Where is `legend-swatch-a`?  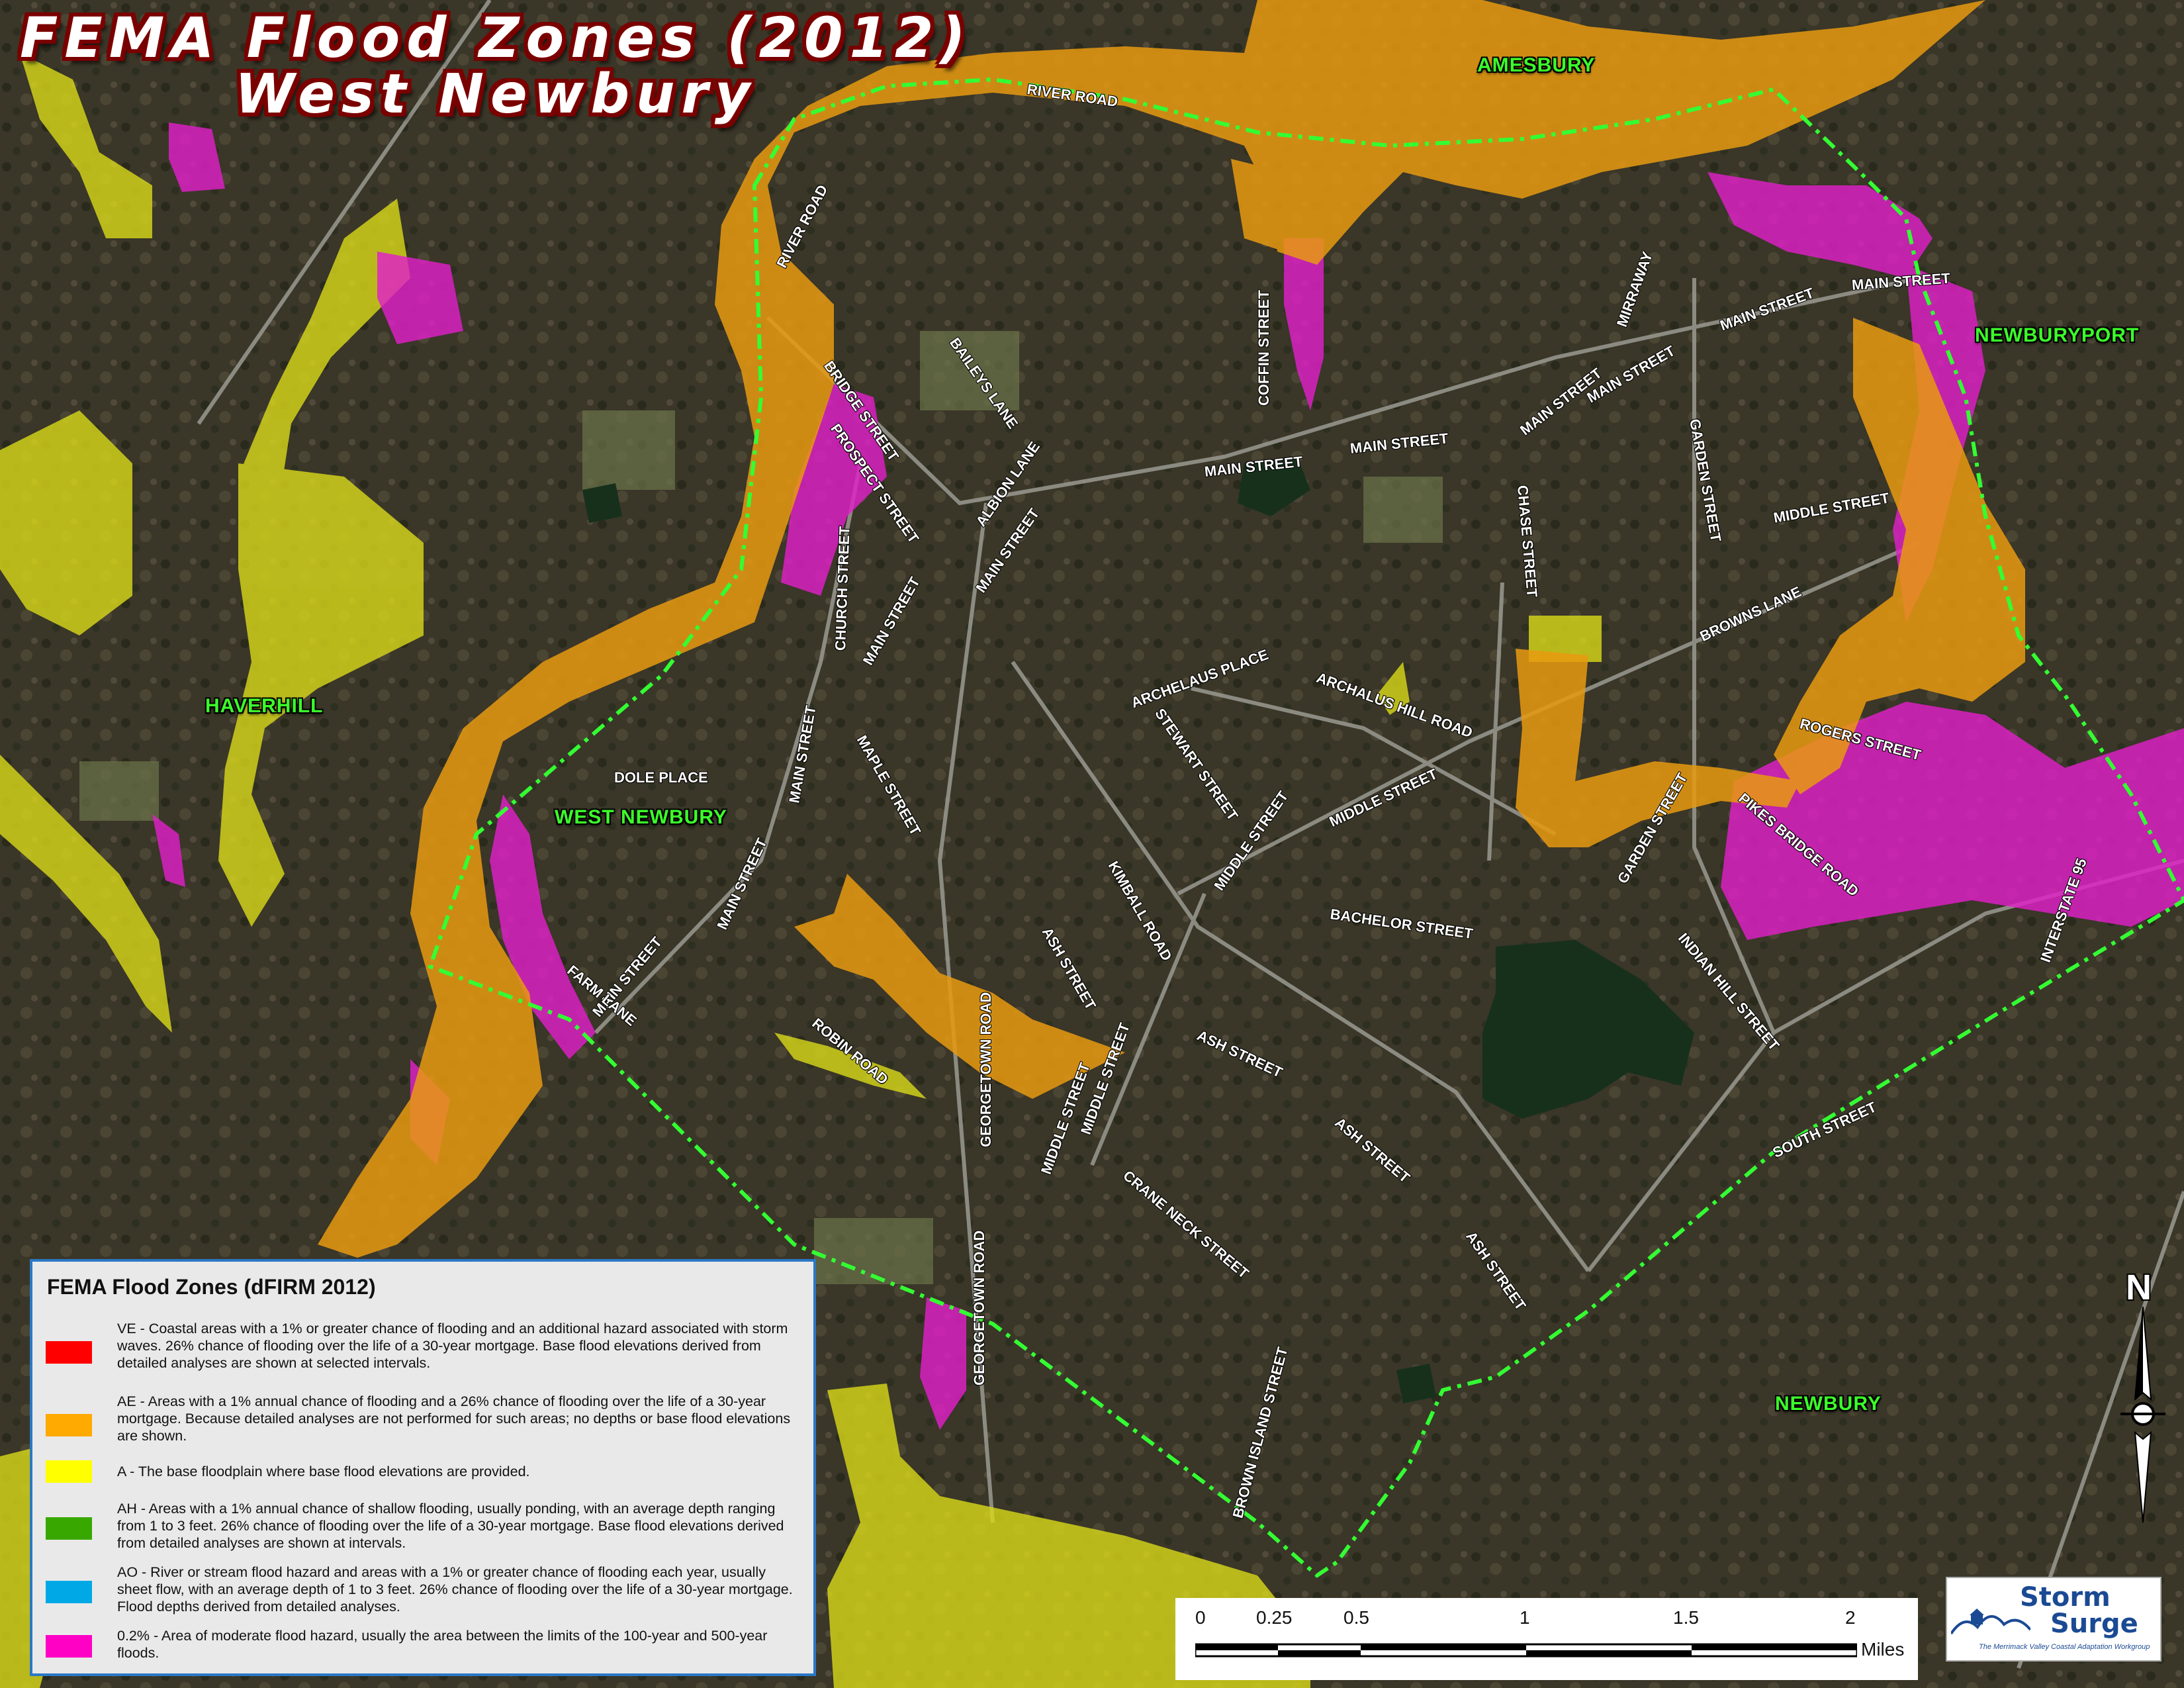
legend-swatch-a is located at coordinates (69, 1471).